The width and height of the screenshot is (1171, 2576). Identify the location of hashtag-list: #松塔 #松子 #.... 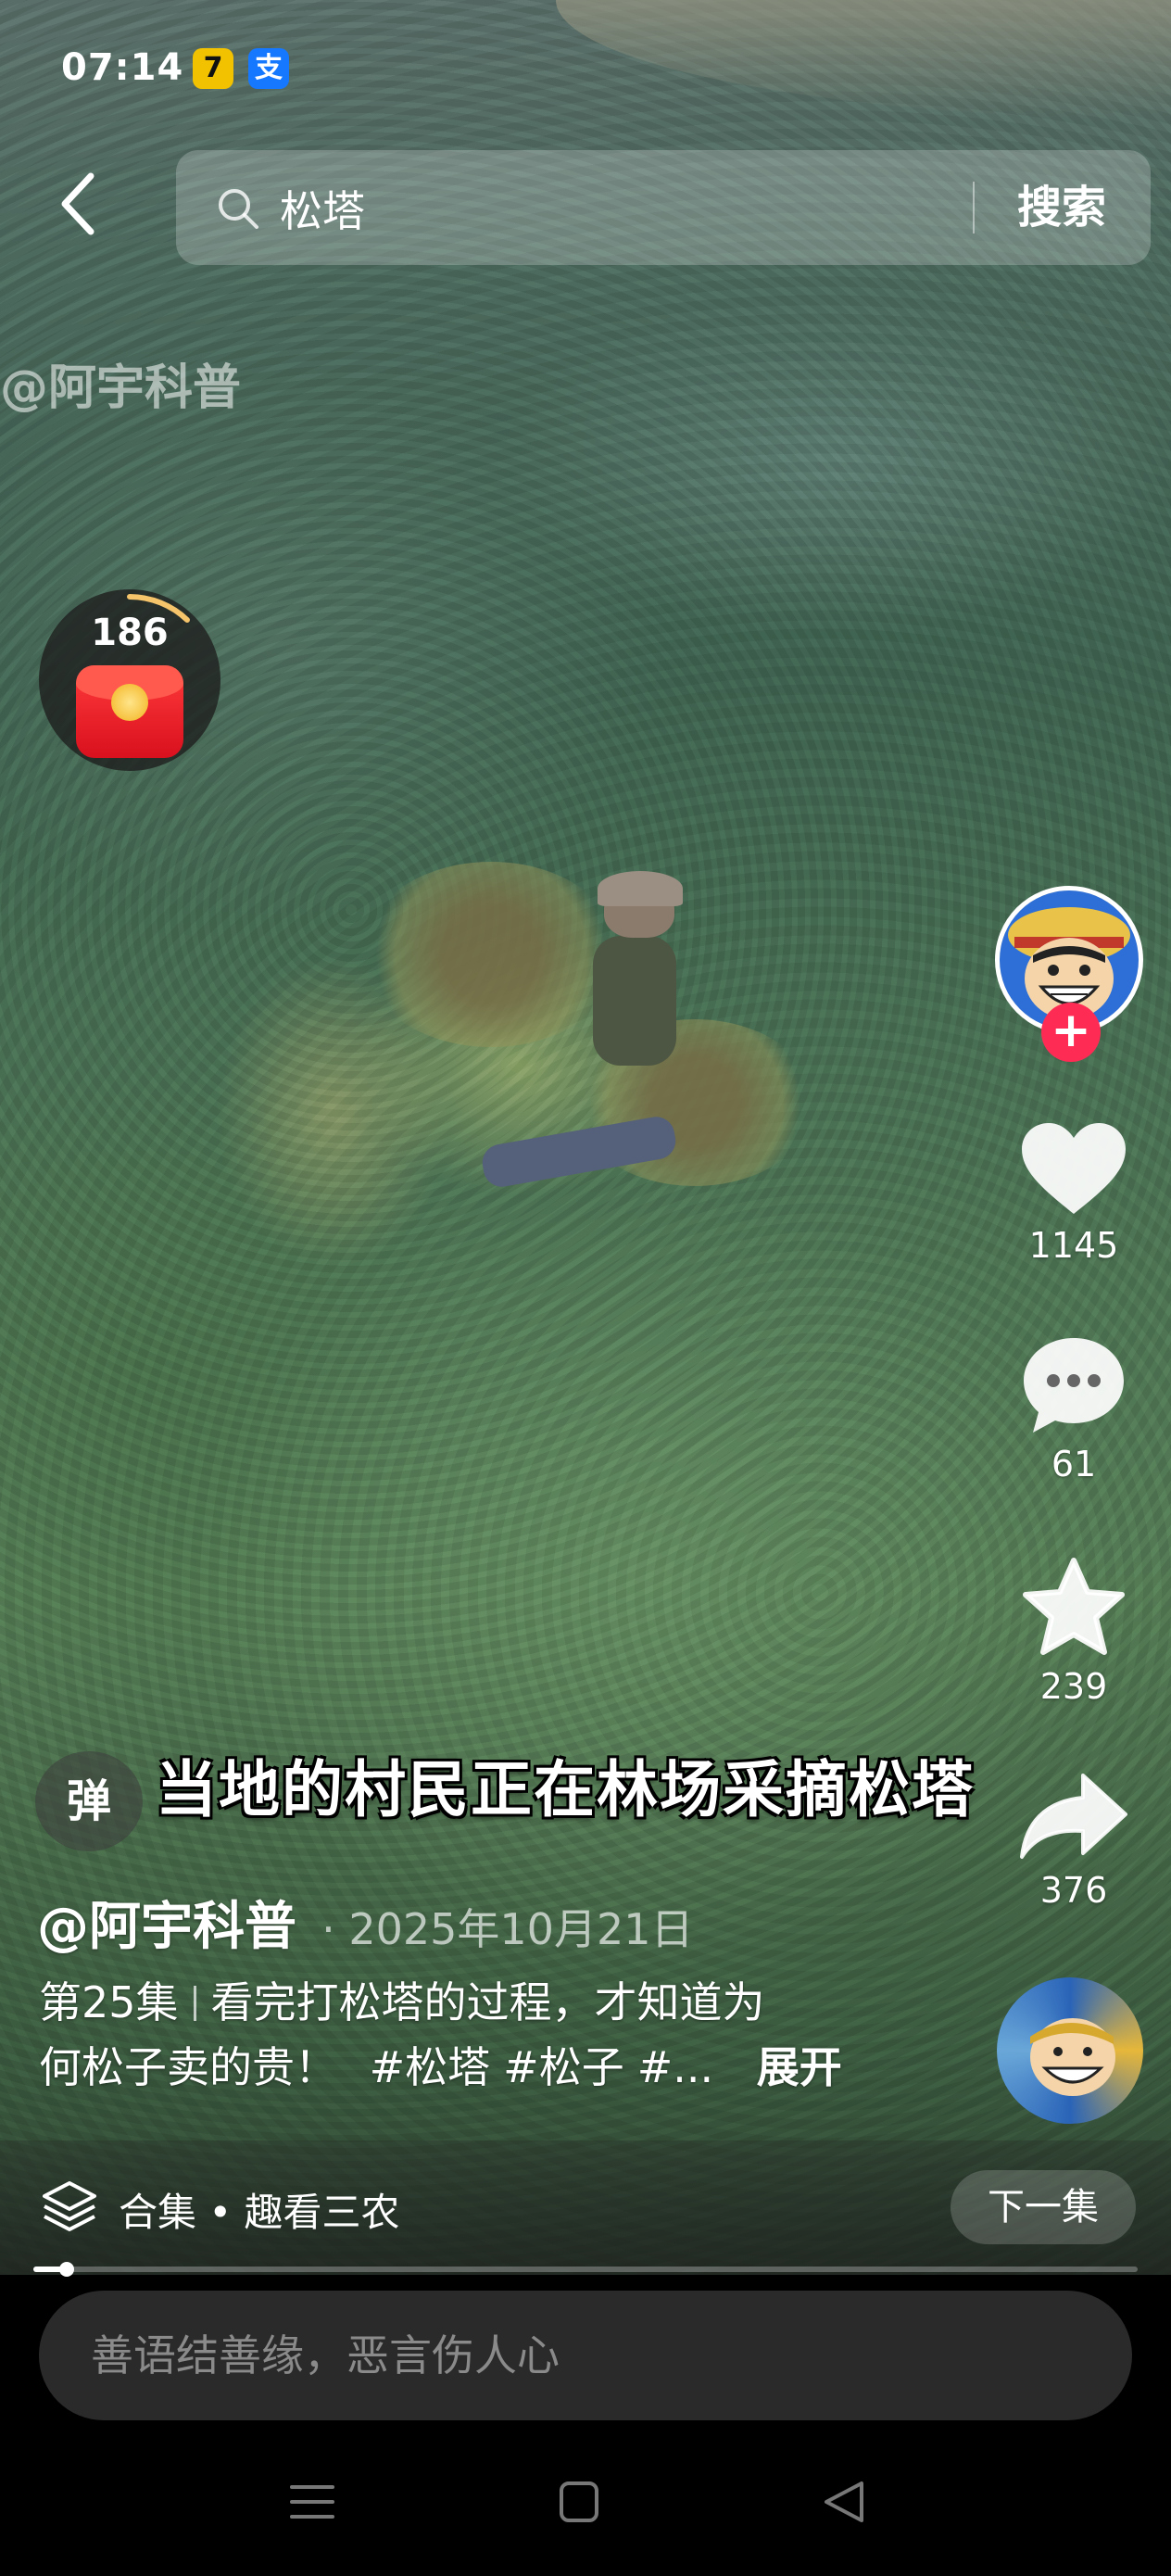
(555, 2067).